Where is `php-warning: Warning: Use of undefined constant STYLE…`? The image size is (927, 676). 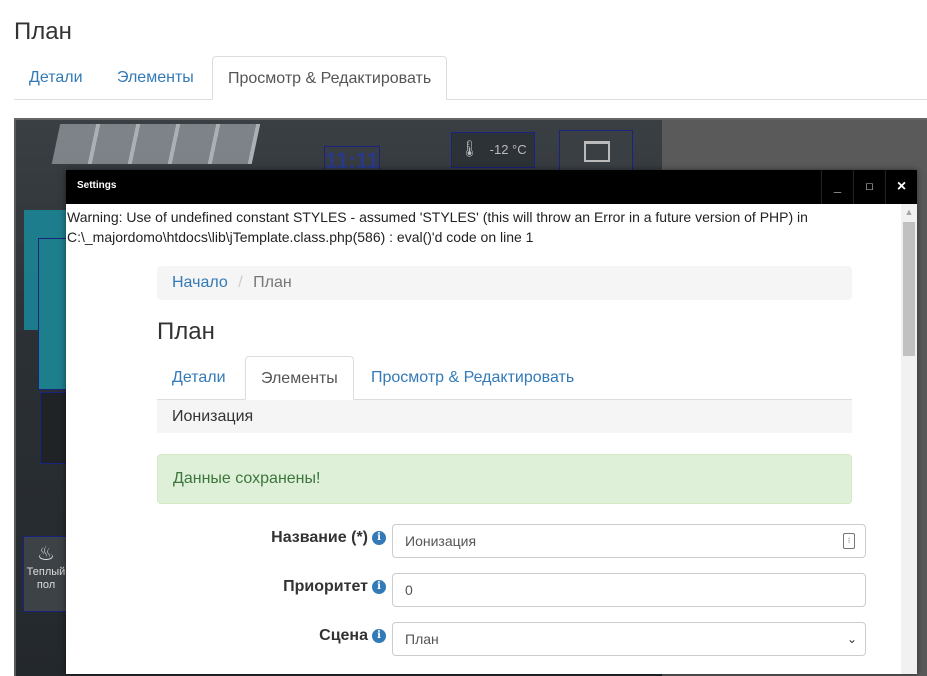
php-warning: Warning: Use of undefined constant STYLE… is located at coordinates (437, 227).